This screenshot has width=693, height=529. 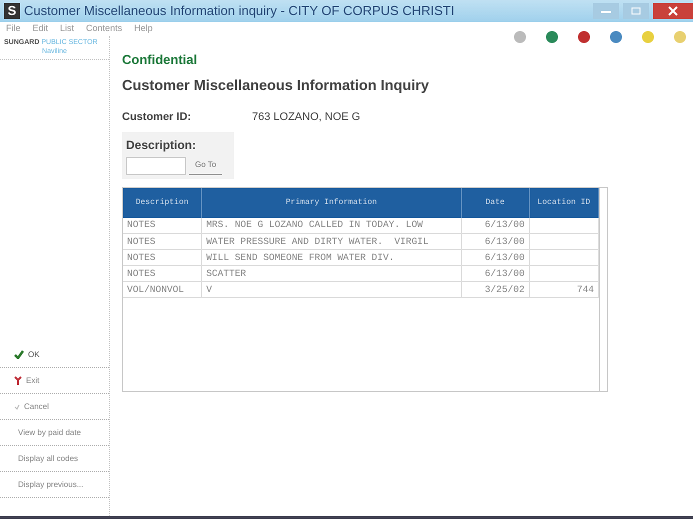 I want to click on window-title: Customer Miscellaneous Information inquiry - CITY OF CORPUS CHRISTI, so click(x=239, y=11).